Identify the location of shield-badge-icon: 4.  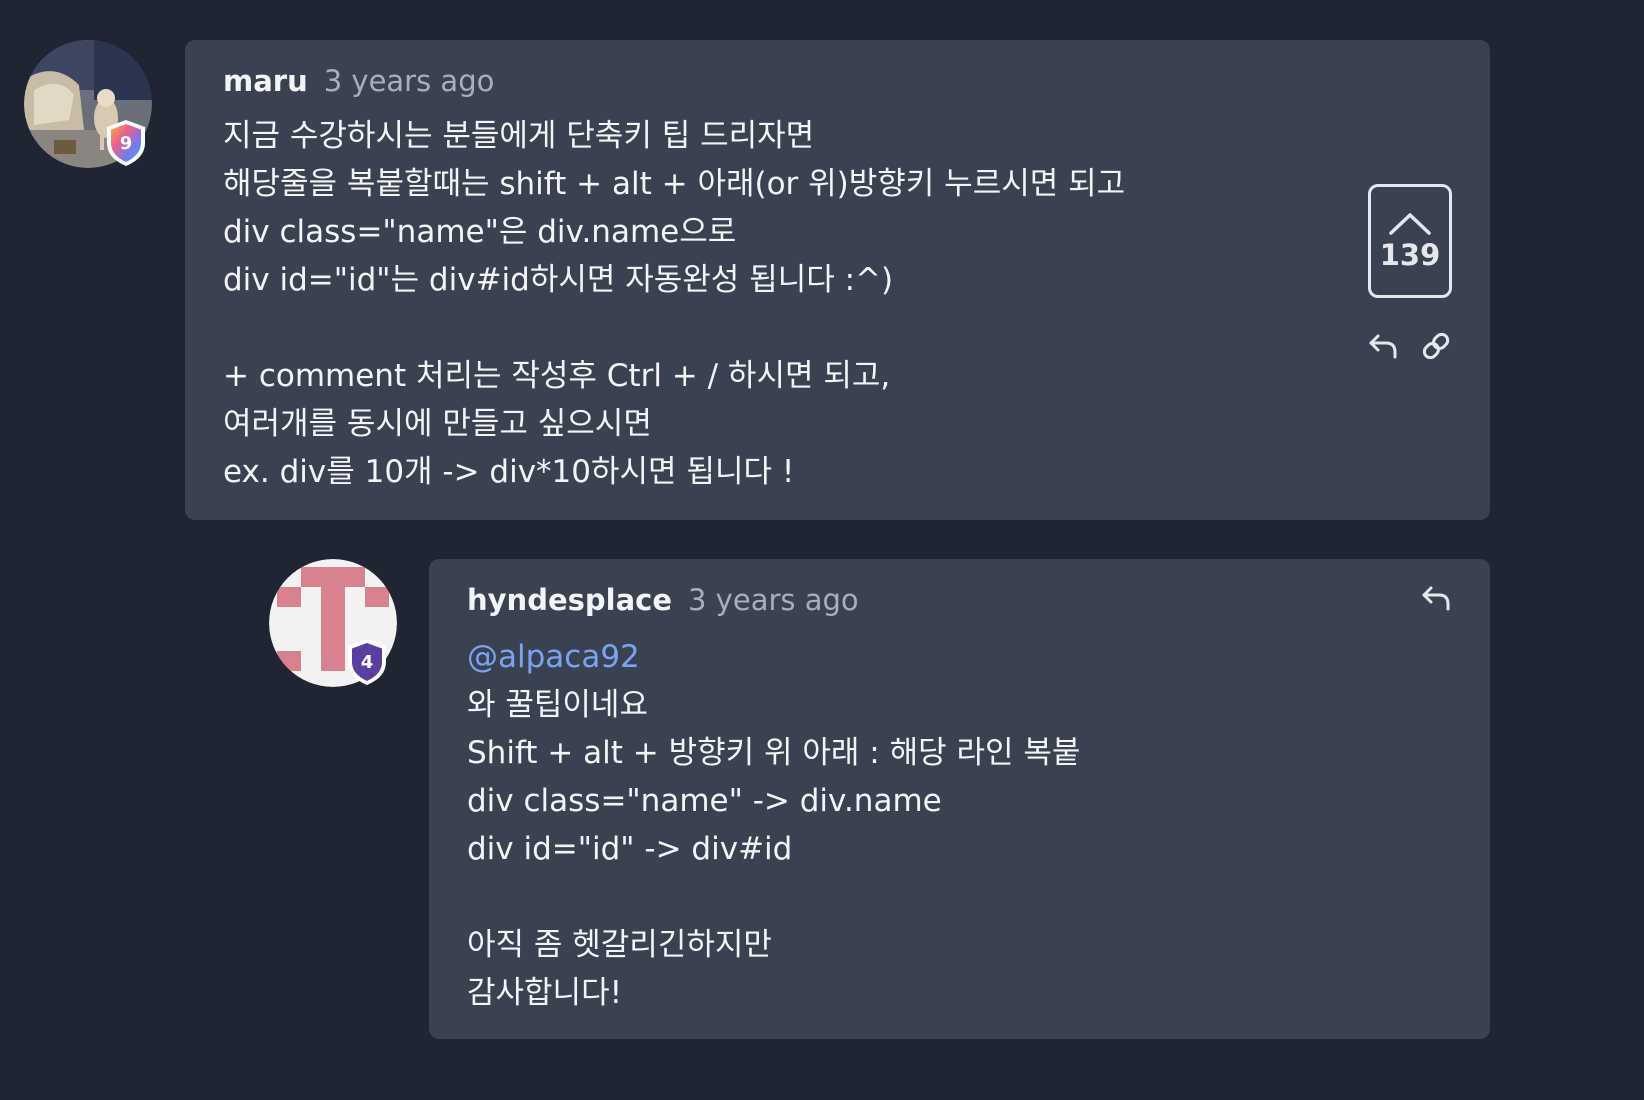
(367, 662).